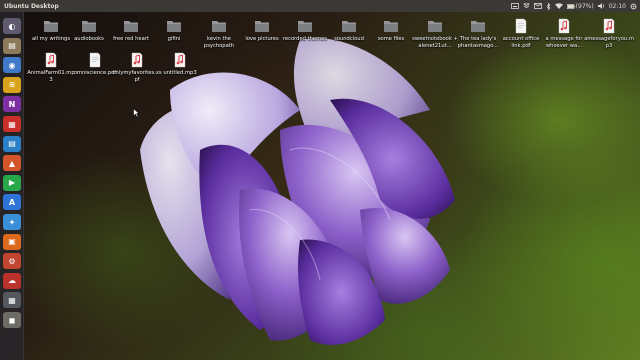 The height and width of the screenshot is (360, 640). What do you see at coordinates (12, 320) in the screenshot?
I see `launcher-trash-icon: ◼` at bounding box center [12, 320].